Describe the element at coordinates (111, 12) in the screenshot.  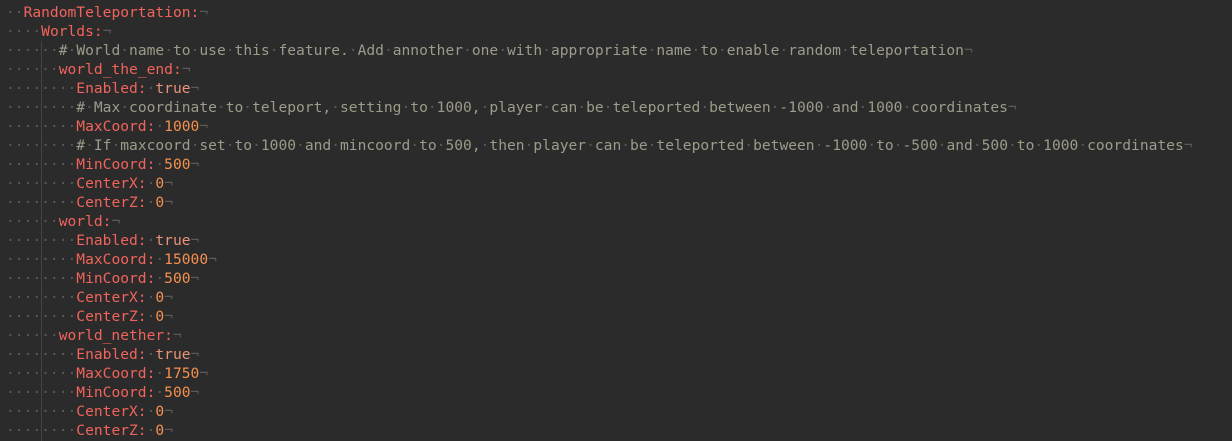
I see `yaml-key: RandomTeleportation:` at that location.